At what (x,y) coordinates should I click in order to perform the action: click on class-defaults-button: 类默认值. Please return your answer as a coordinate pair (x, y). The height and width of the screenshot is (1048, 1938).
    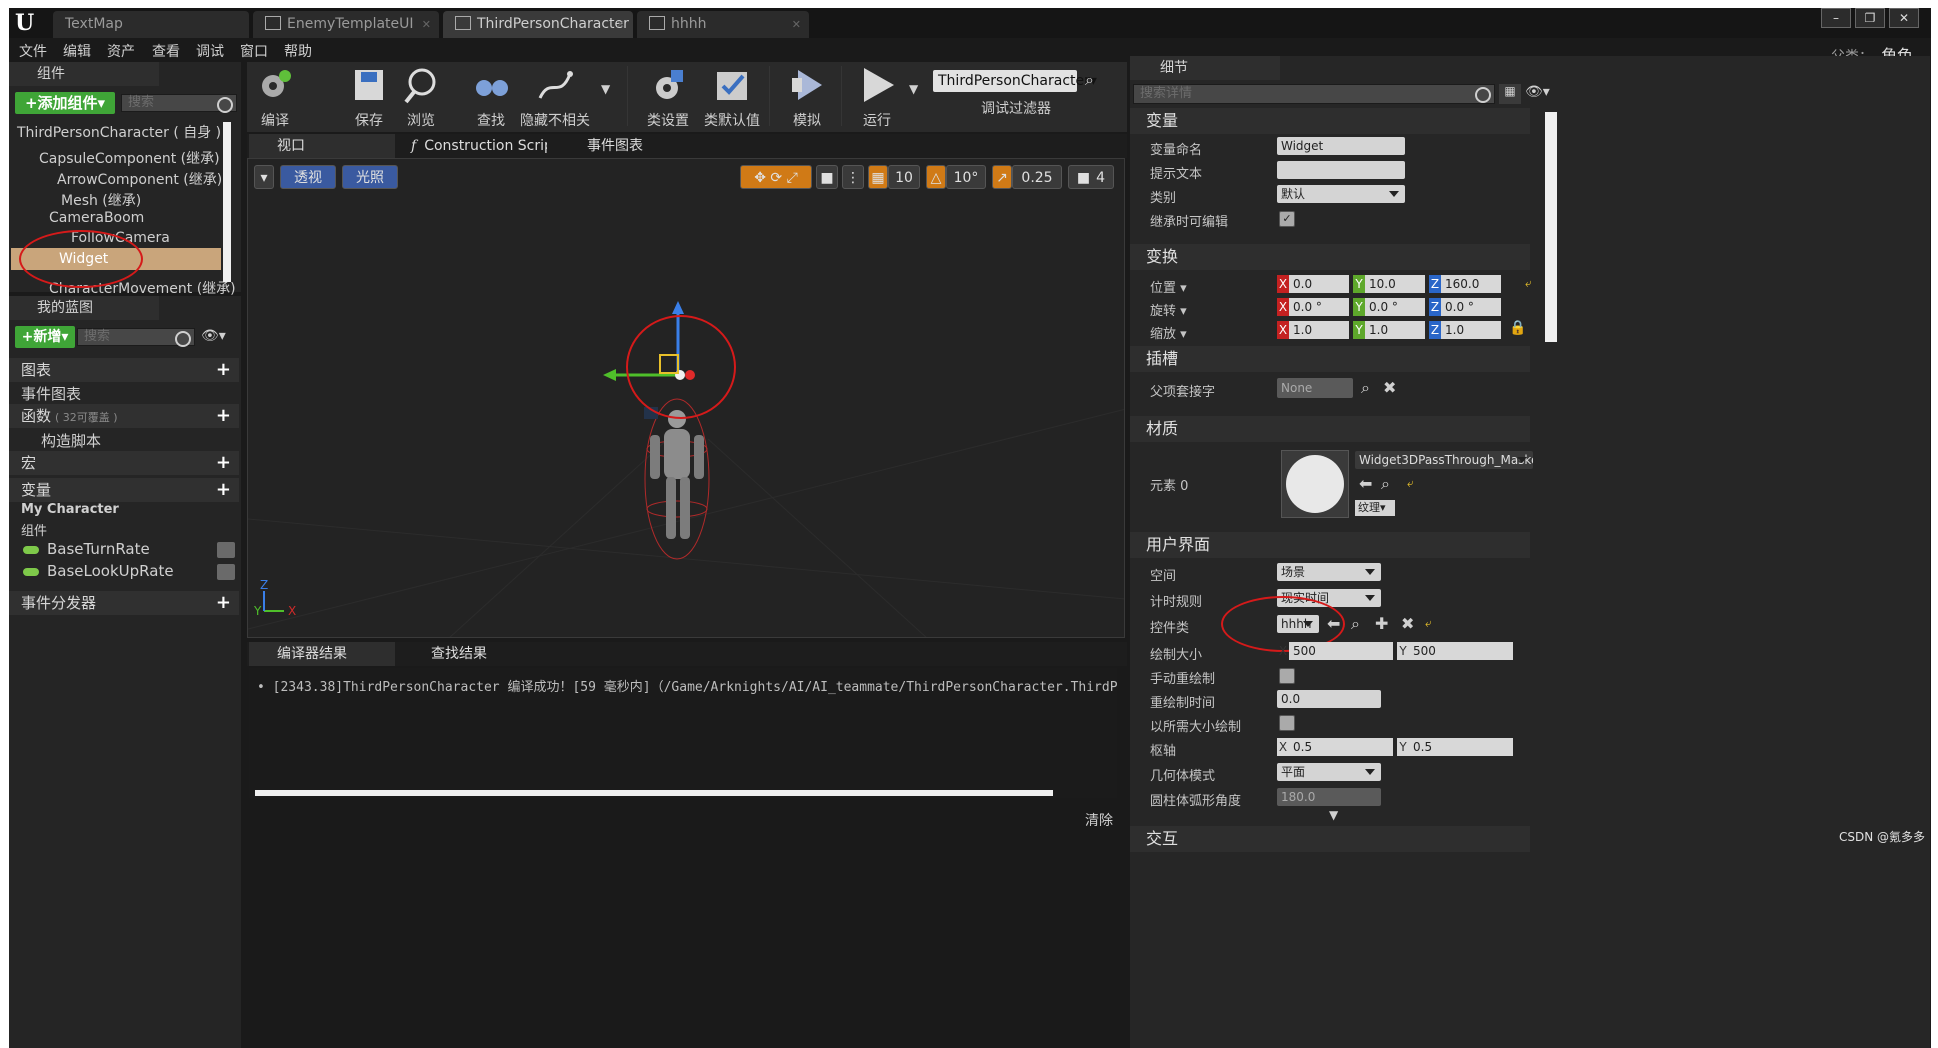
    Looking at the image, I should click on (732, 98).